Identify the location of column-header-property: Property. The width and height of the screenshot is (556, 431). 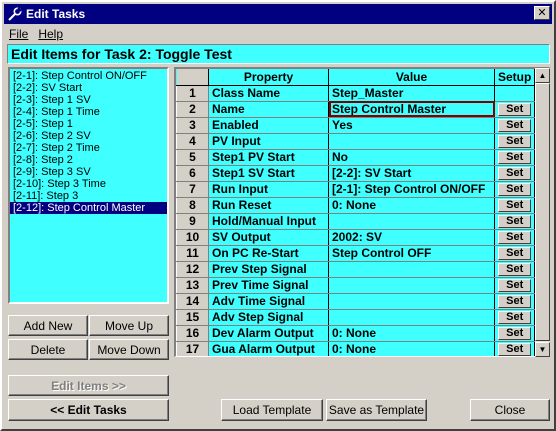
(268, 77).